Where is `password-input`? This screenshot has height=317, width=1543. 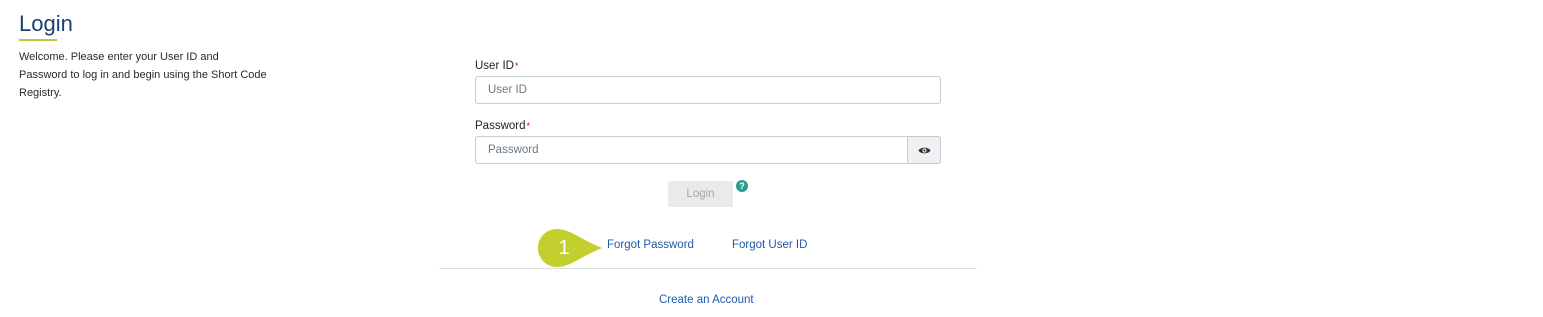
password-input is located at coordinates (691, 150).